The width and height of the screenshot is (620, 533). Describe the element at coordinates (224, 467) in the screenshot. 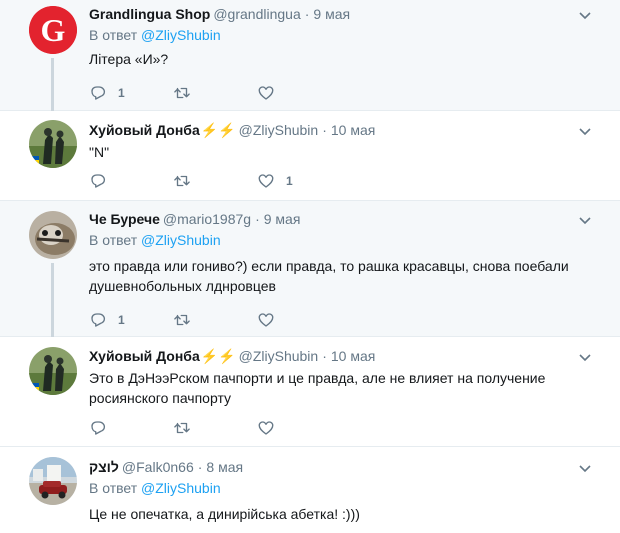

I see `timestamp: 8 мая` at that location.